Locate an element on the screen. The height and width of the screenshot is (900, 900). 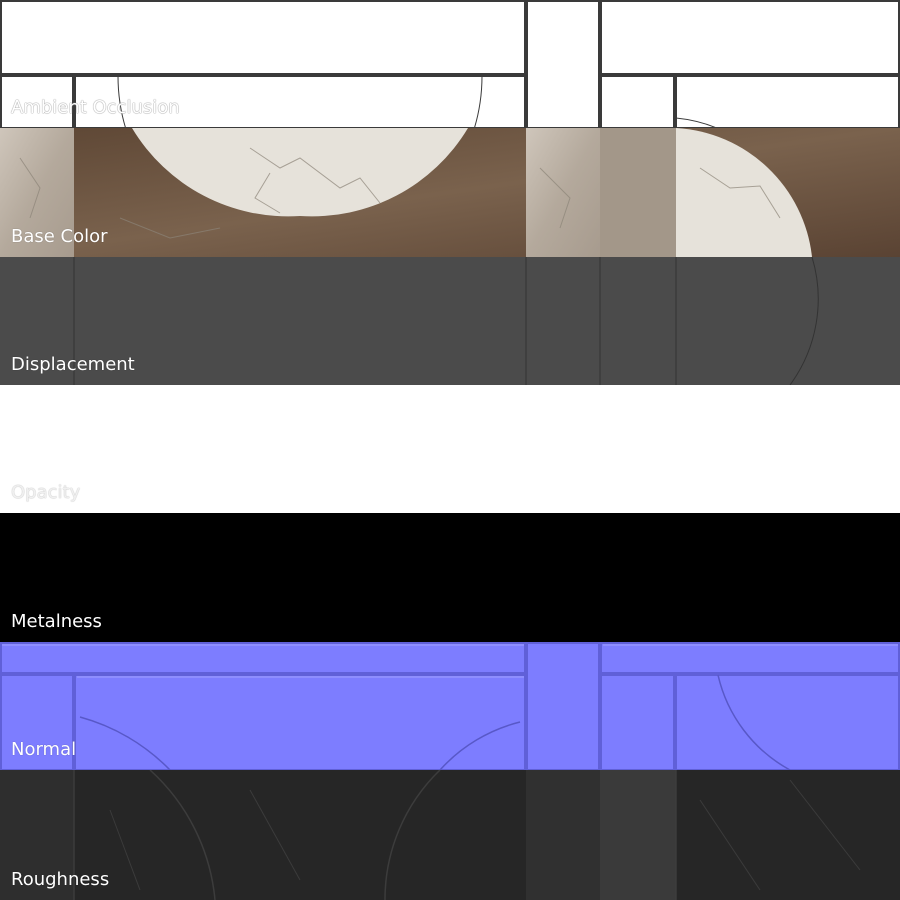
displacement-label: Displacement is located at coordinates (73, 364).